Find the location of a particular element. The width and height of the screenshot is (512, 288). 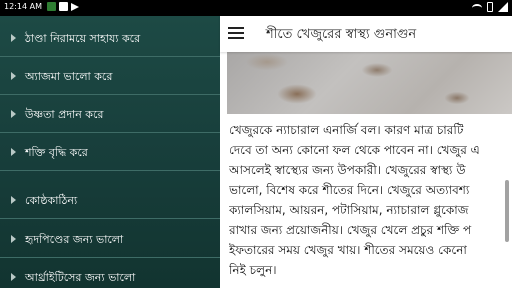

drawer-item-label: কোষ্ঠকাঠিন্য is located at coordinates (51, 200).